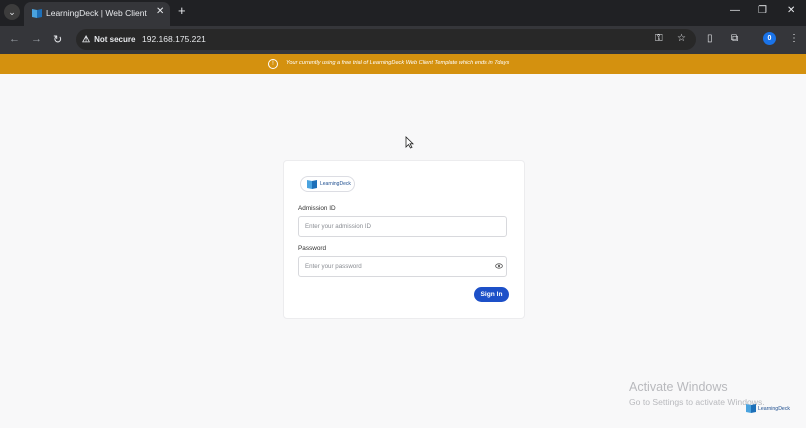 The width and height of the screenshot is (806, 428). Describe the element at coordinates (499, 266) in the screenshot. I see `eye-icon` at that location.